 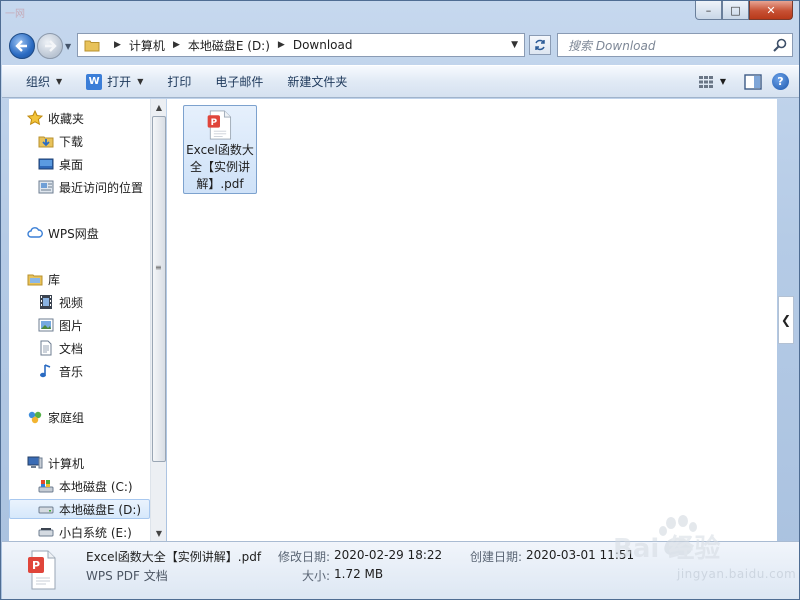 What do you see at coordinates (46, 348) in the screenshot?
I see `document-icon` at bounding box center [46, 348].